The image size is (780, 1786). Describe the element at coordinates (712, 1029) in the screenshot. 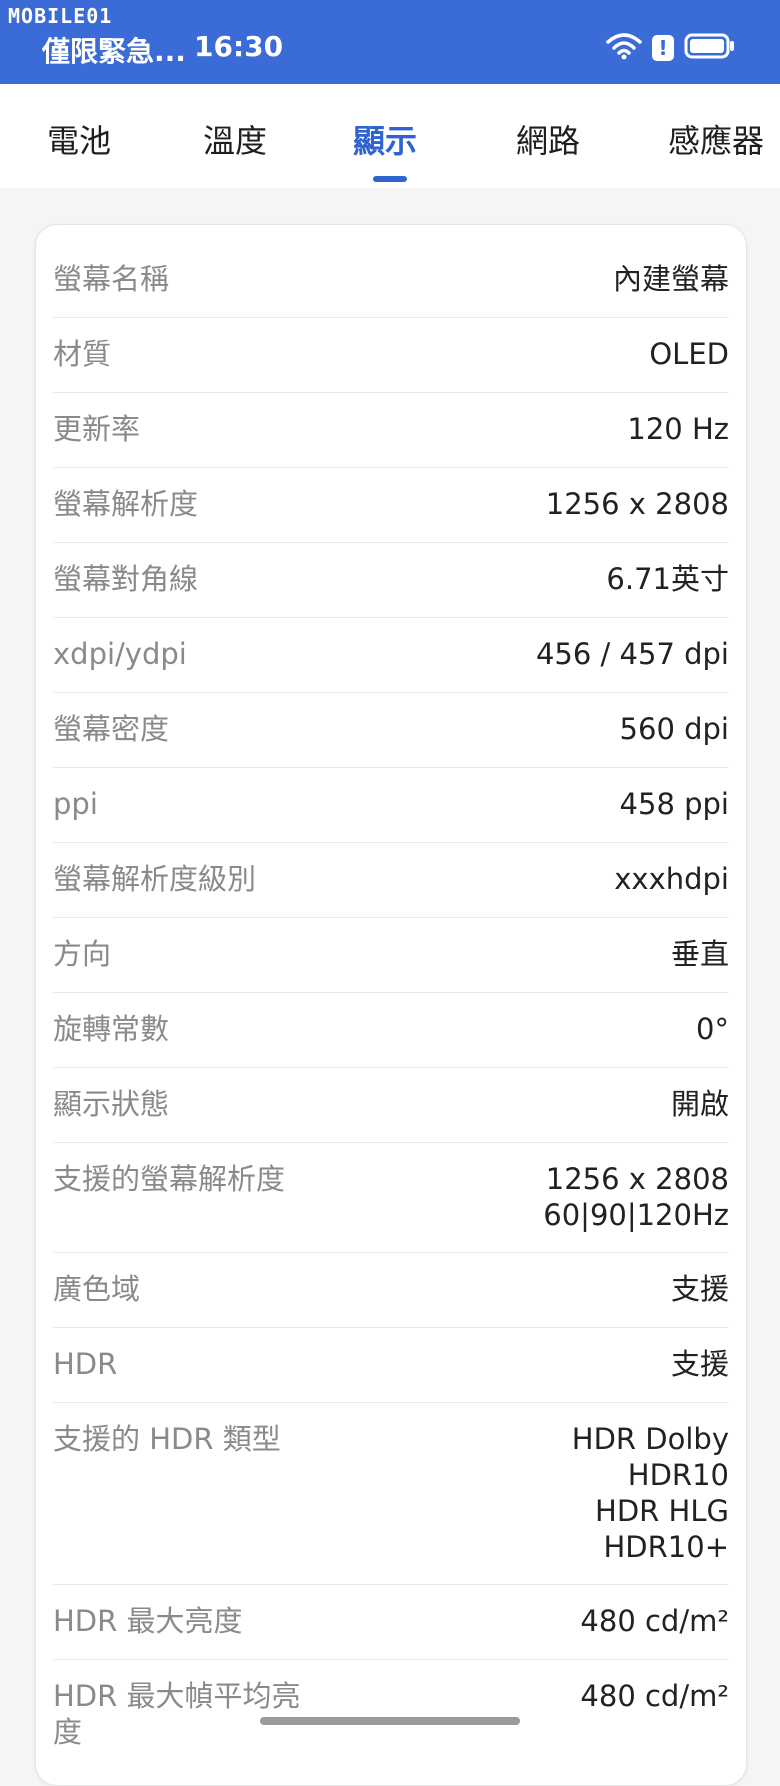

I see `row-value: 0°` at that location.